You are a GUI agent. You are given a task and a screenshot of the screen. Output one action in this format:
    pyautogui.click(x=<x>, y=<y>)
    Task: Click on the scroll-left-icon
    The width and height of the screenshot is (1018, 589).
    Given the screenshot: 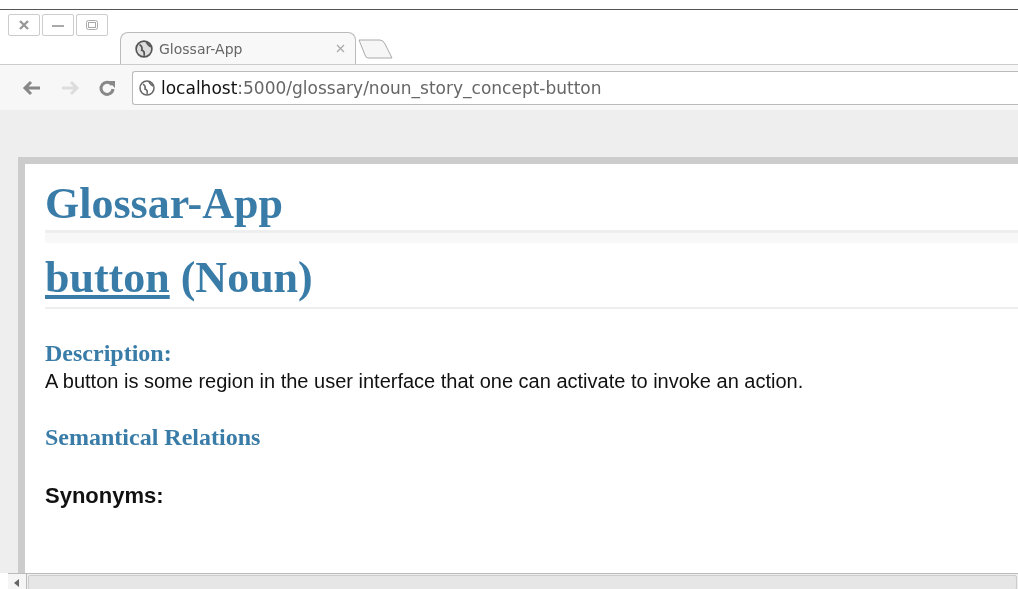 What is the action you would take?
    pyautogui.click(x=17, y=581)
    